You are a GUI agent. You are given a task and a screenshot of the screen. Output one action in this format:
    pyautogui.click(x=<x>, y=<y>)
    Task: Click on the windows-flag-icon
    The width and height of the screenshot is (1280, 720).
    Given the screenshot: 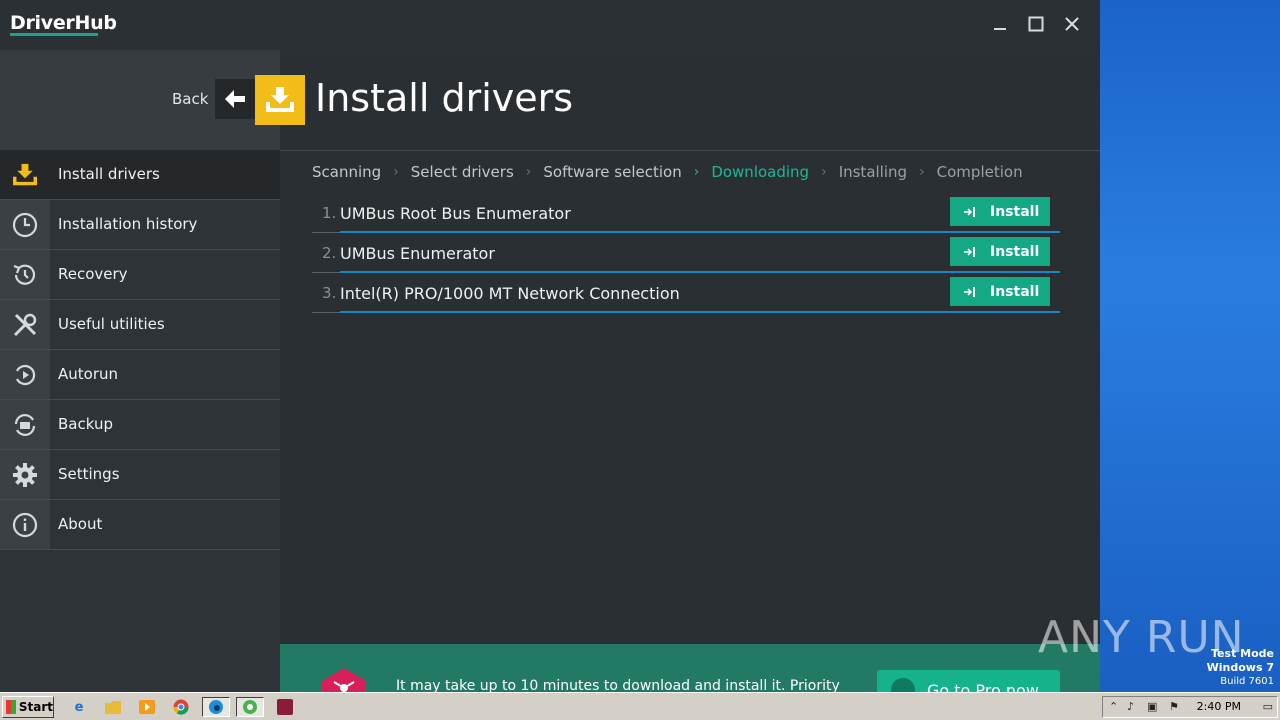 What is the action you would take?
    pyautogui.click(x=11, y=707)
    